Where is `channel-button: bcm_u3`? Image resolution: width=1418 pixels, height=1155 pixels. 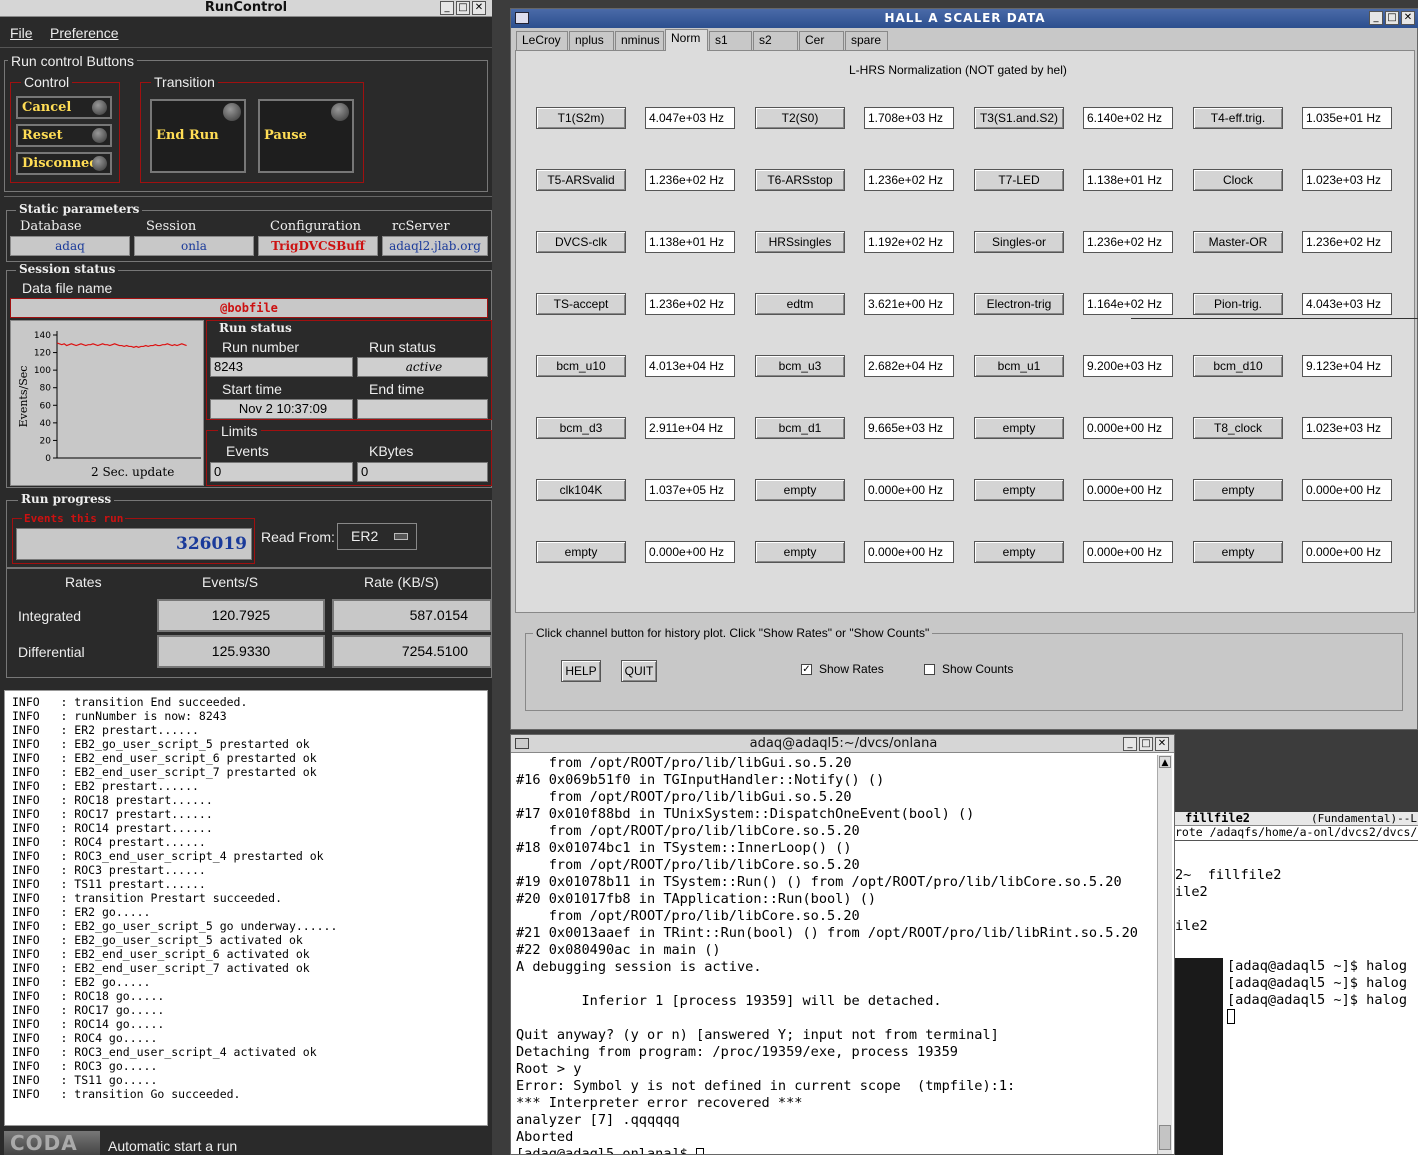
channel-button: bcm_u3 is located at coordinates (800, 366).